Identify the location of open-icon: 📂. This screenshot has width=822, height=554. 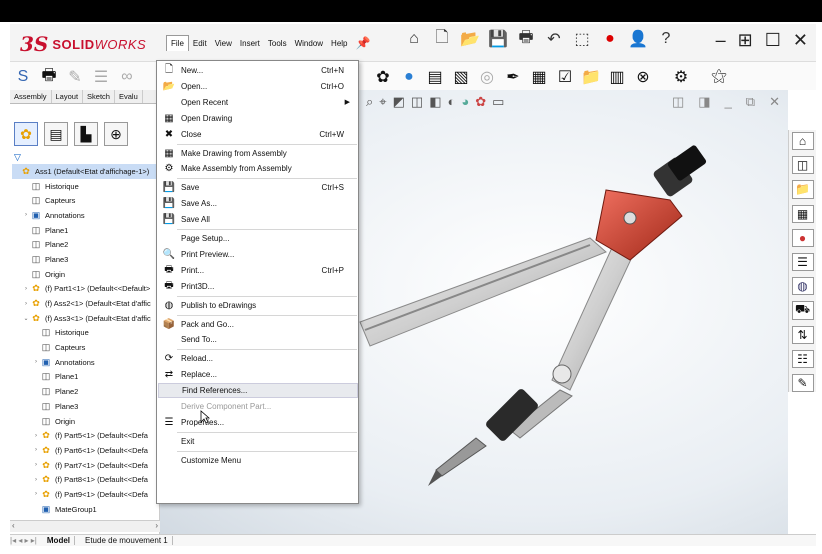
(470, 39).